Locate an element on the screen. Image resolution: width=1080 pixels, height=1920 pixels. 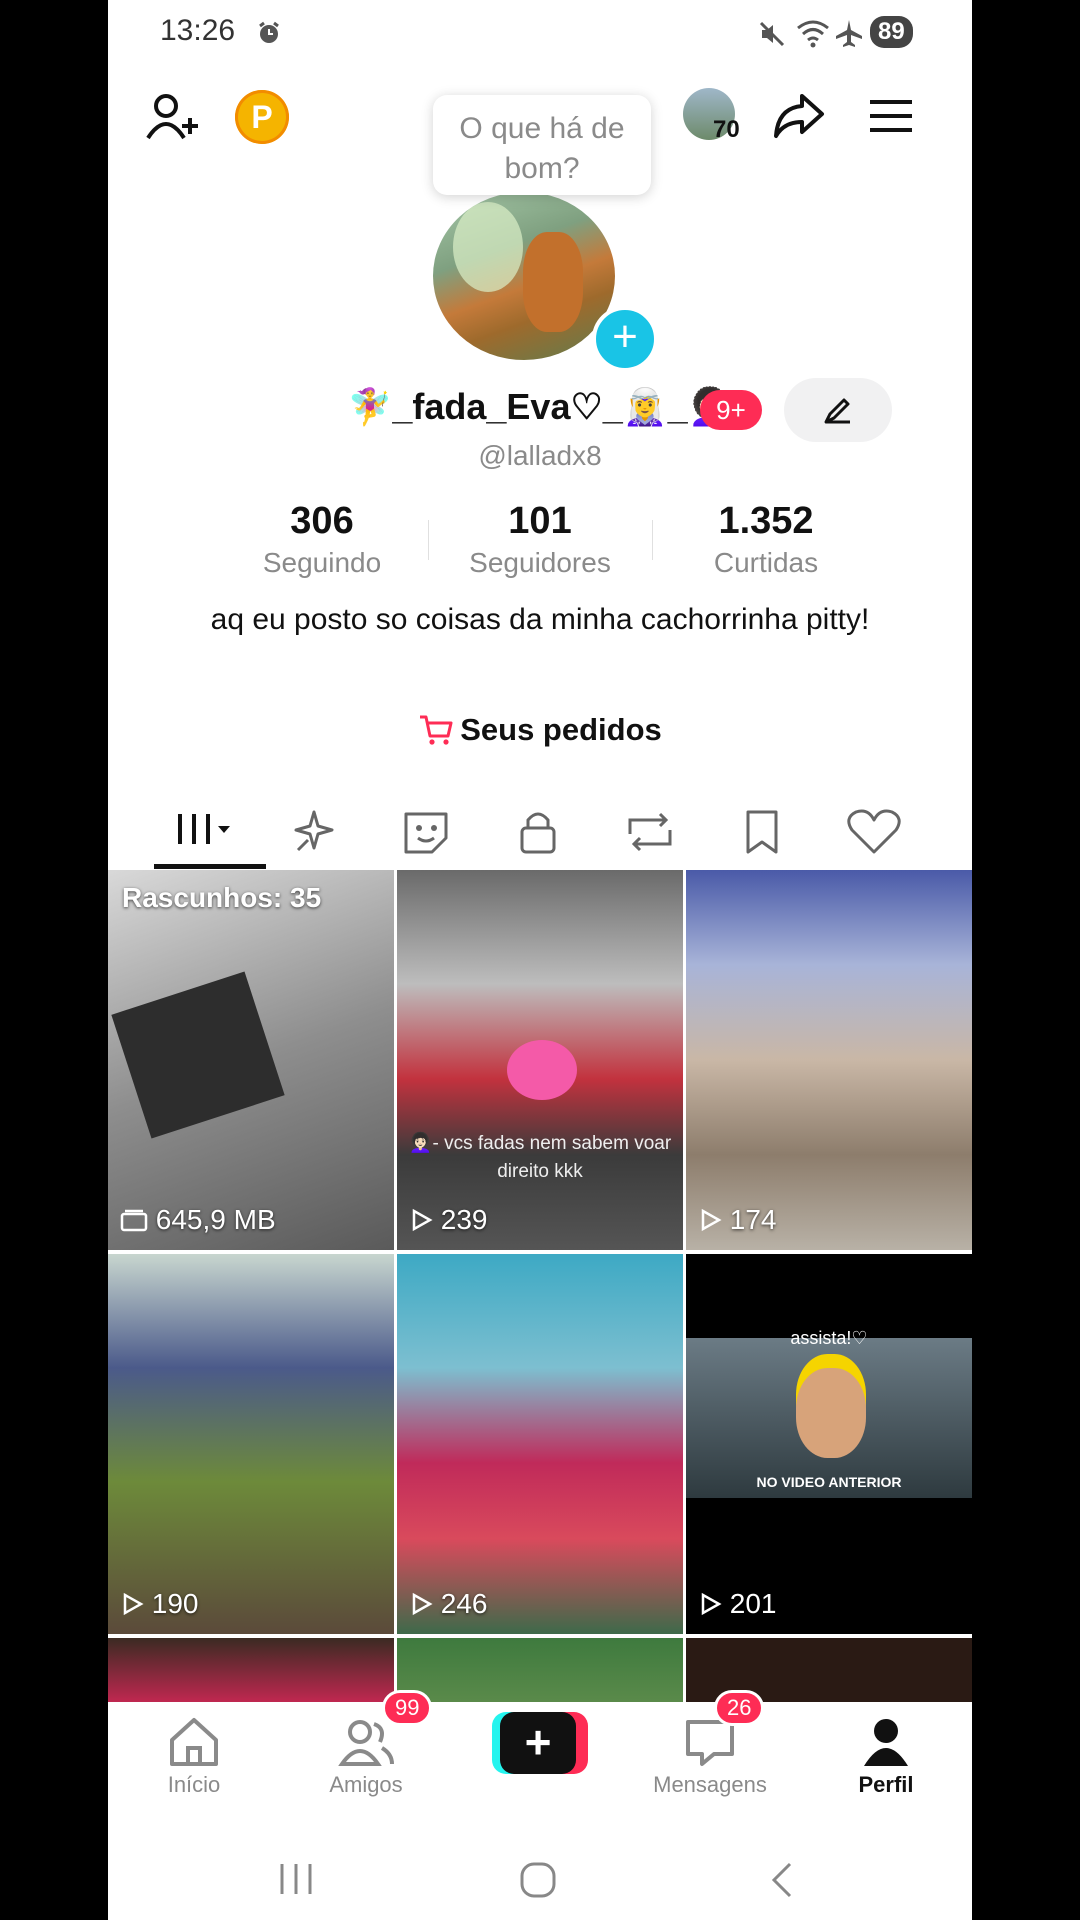
stat-likes: 1.352 Curtidas is located at coordinates (766, 539).